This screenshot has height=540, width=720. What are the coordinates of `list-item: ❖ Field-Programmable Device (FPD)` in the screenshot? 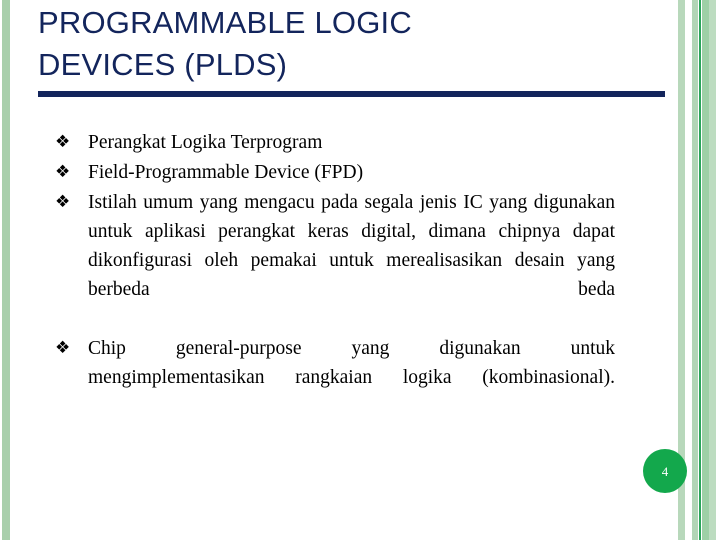 It's located at (335, 172).